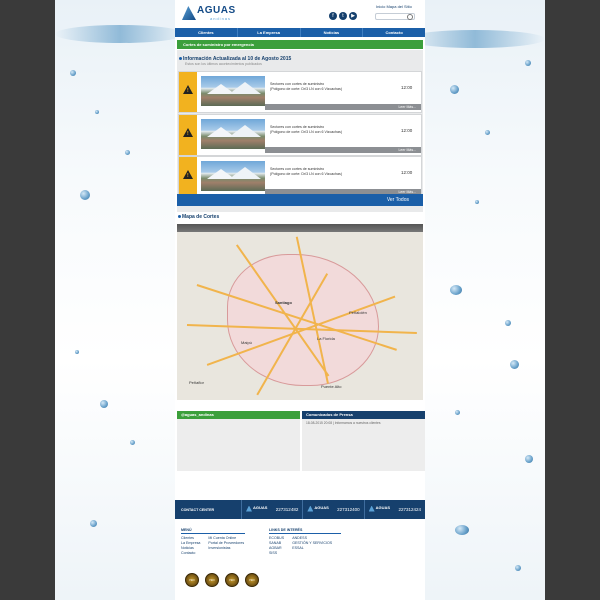 This screenshot has height=600, width=600. What do you see at coordinates (269, 32) in the screenshot?
I see `nav-item-empresa: La Empresa` at bounding box center [269, 32].